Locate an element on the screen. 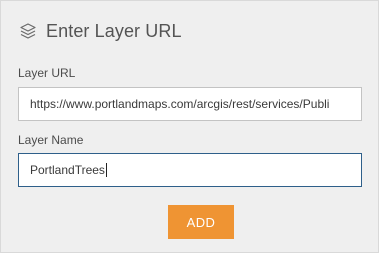 This screenshot has width=379, height=253. layers-icon is located at coordinates (28, 31).